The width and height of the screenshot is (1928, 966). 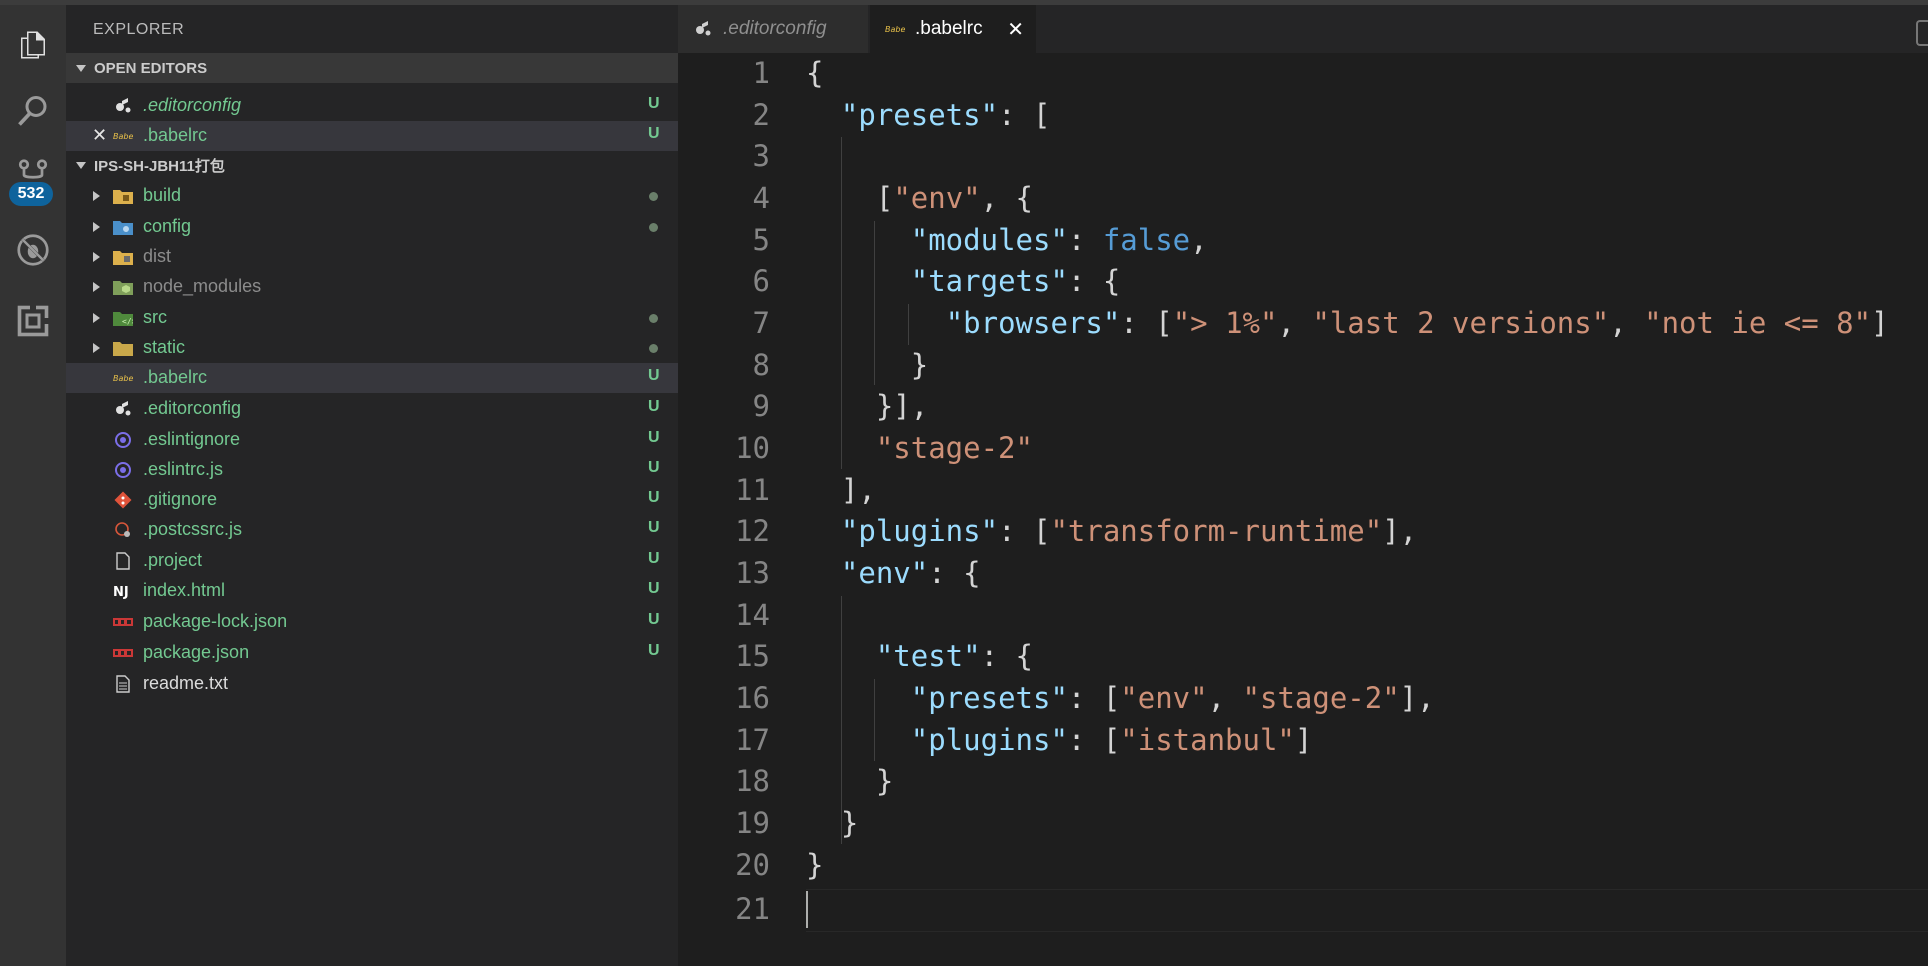 I want to click on tab-babelrc: Babel .babelrc ✕, so click(x=953, y=29).